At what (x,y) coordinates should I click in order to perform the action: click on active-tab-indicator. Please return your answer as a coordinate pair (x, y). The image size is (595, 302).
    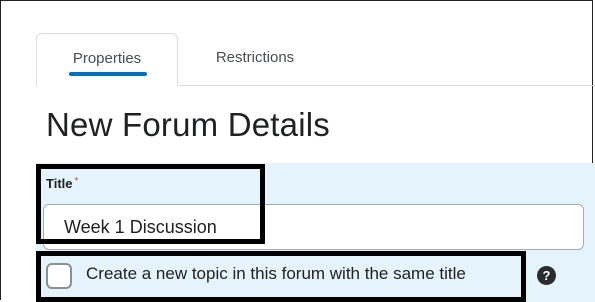
    Looking at the image, I should click on (108, 74).